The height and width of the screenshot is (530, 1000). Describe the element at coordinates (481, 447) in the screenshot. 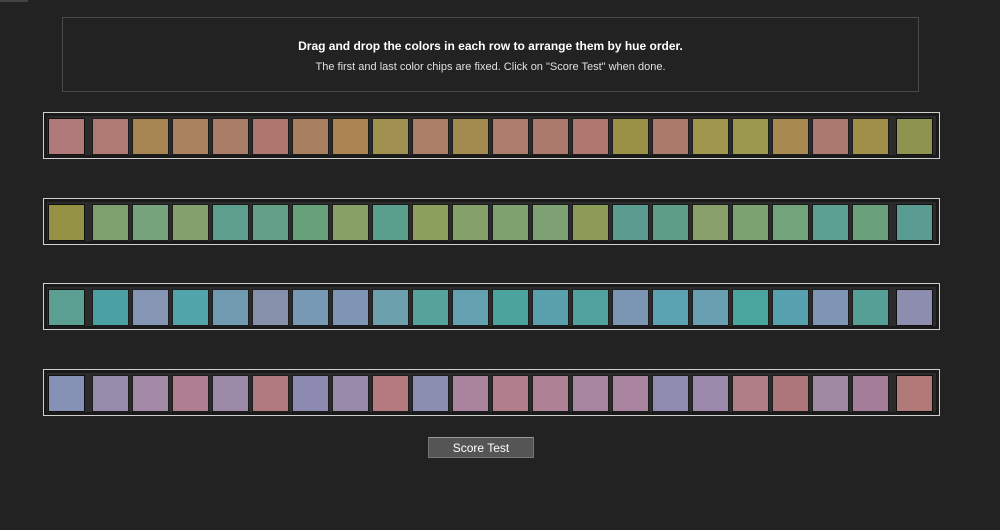

I see `score-test-button: Score Test` at that location.